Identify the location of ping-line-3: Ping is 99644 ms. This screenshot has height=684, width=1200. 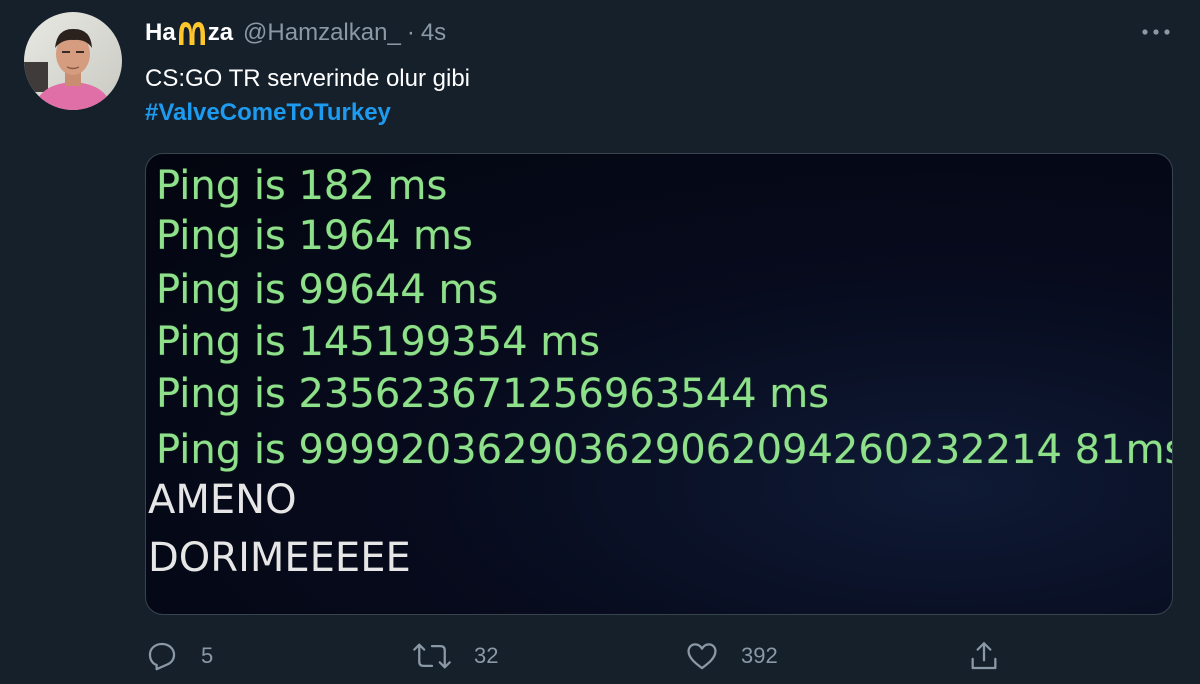
(327, 290).